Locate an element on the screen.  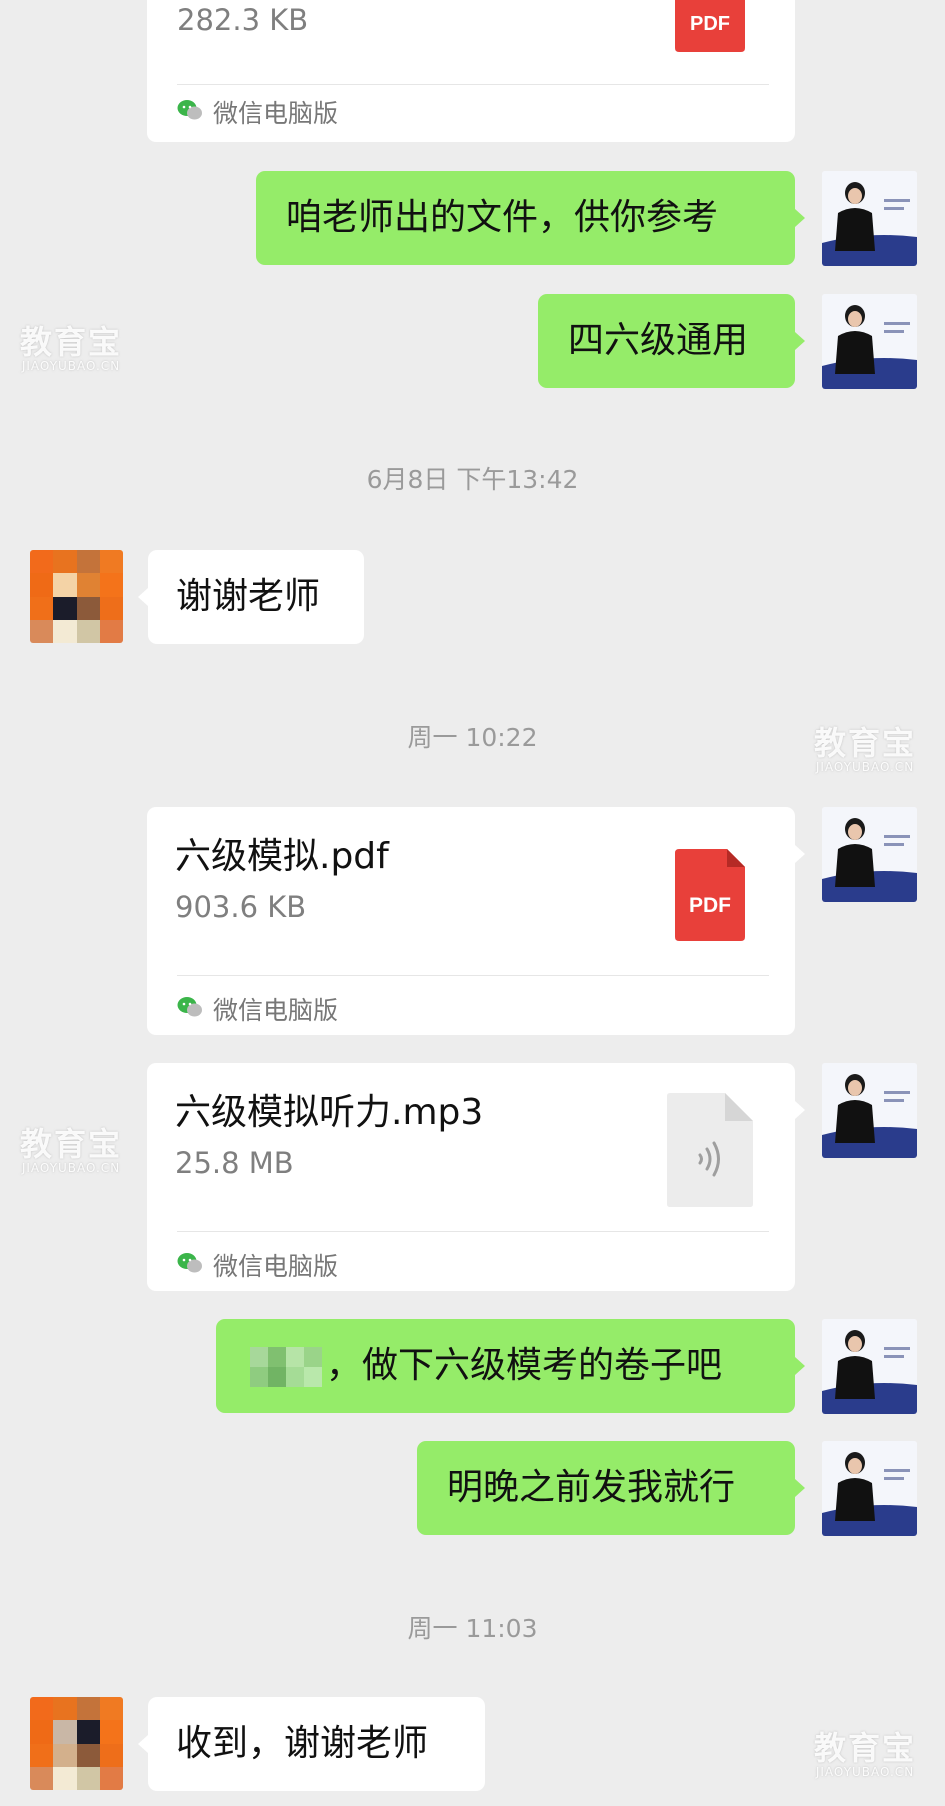
message-text: 谢谢老师 is located at coordinates (248, 596).